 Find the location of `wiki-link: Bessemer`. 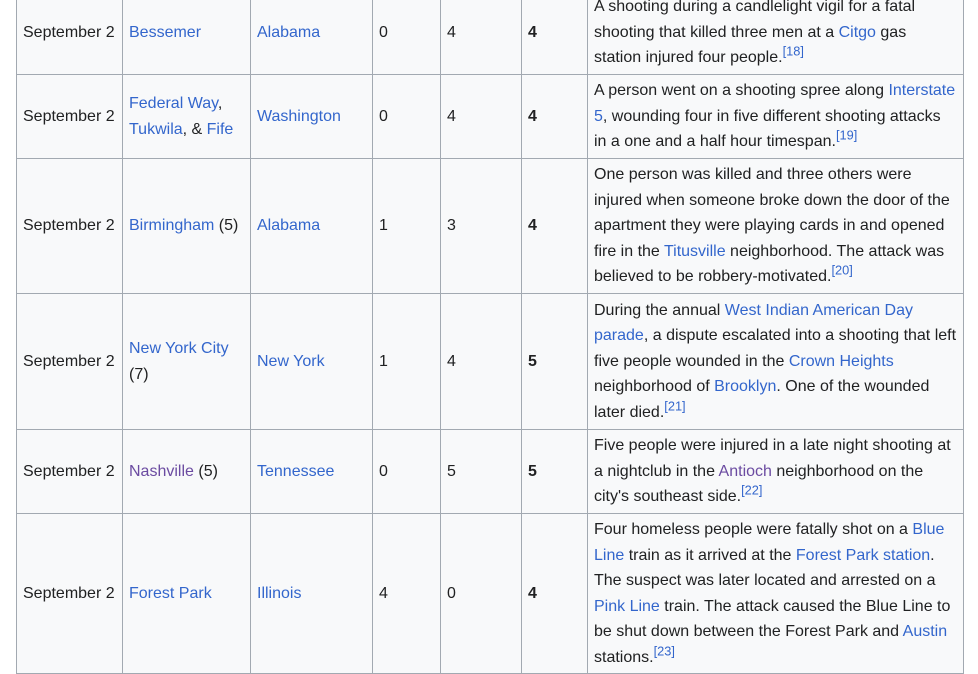

wiki-link: Bessemer is located at coordinates (165, 32).